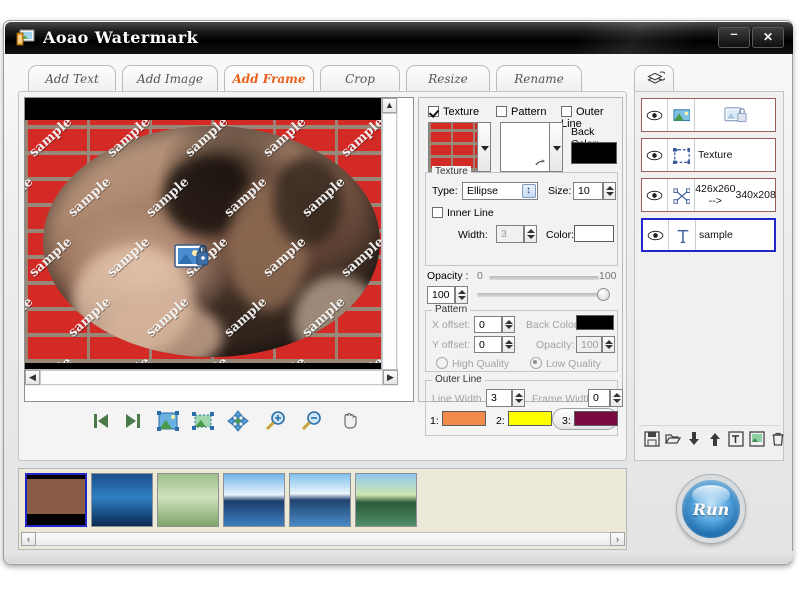 Image resolution: width=800 pixels, height=600 pixels. What do you see at coordinates (500, 191) in the screenshot?
I see `texture-type-combo: Ellipse` at bounding box center [500, 191].